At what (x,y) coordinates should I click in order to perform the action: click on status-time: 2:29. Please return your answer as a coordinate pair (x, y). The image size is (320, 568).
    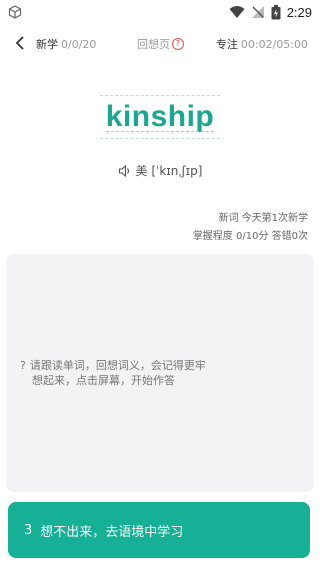
    Looking at the image, I should click on (299, 12).